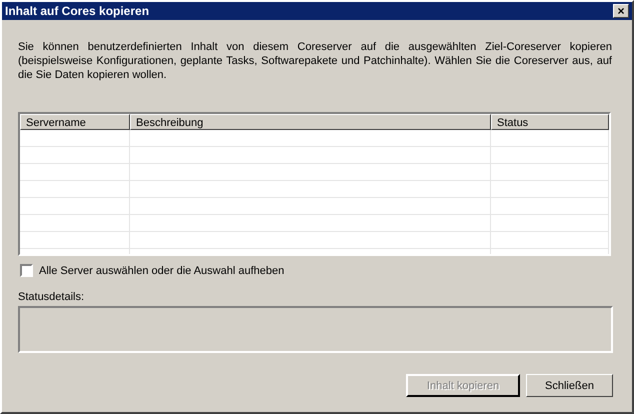 The height and width of the screenshot is (414, 634). I want to click on description-text: Sie können benutzerdefinierten Inhalt von diesem Coreserver auf die ausgewählten Ziel-Coreserver kopieren (beispielsweise Konfigurationen, geplante Tasks, Softwarepakete und Patchinhalte). Wählen Sie die Coreserver aus, auf die Sie Daten kopieren wollen., so click(315, 61).